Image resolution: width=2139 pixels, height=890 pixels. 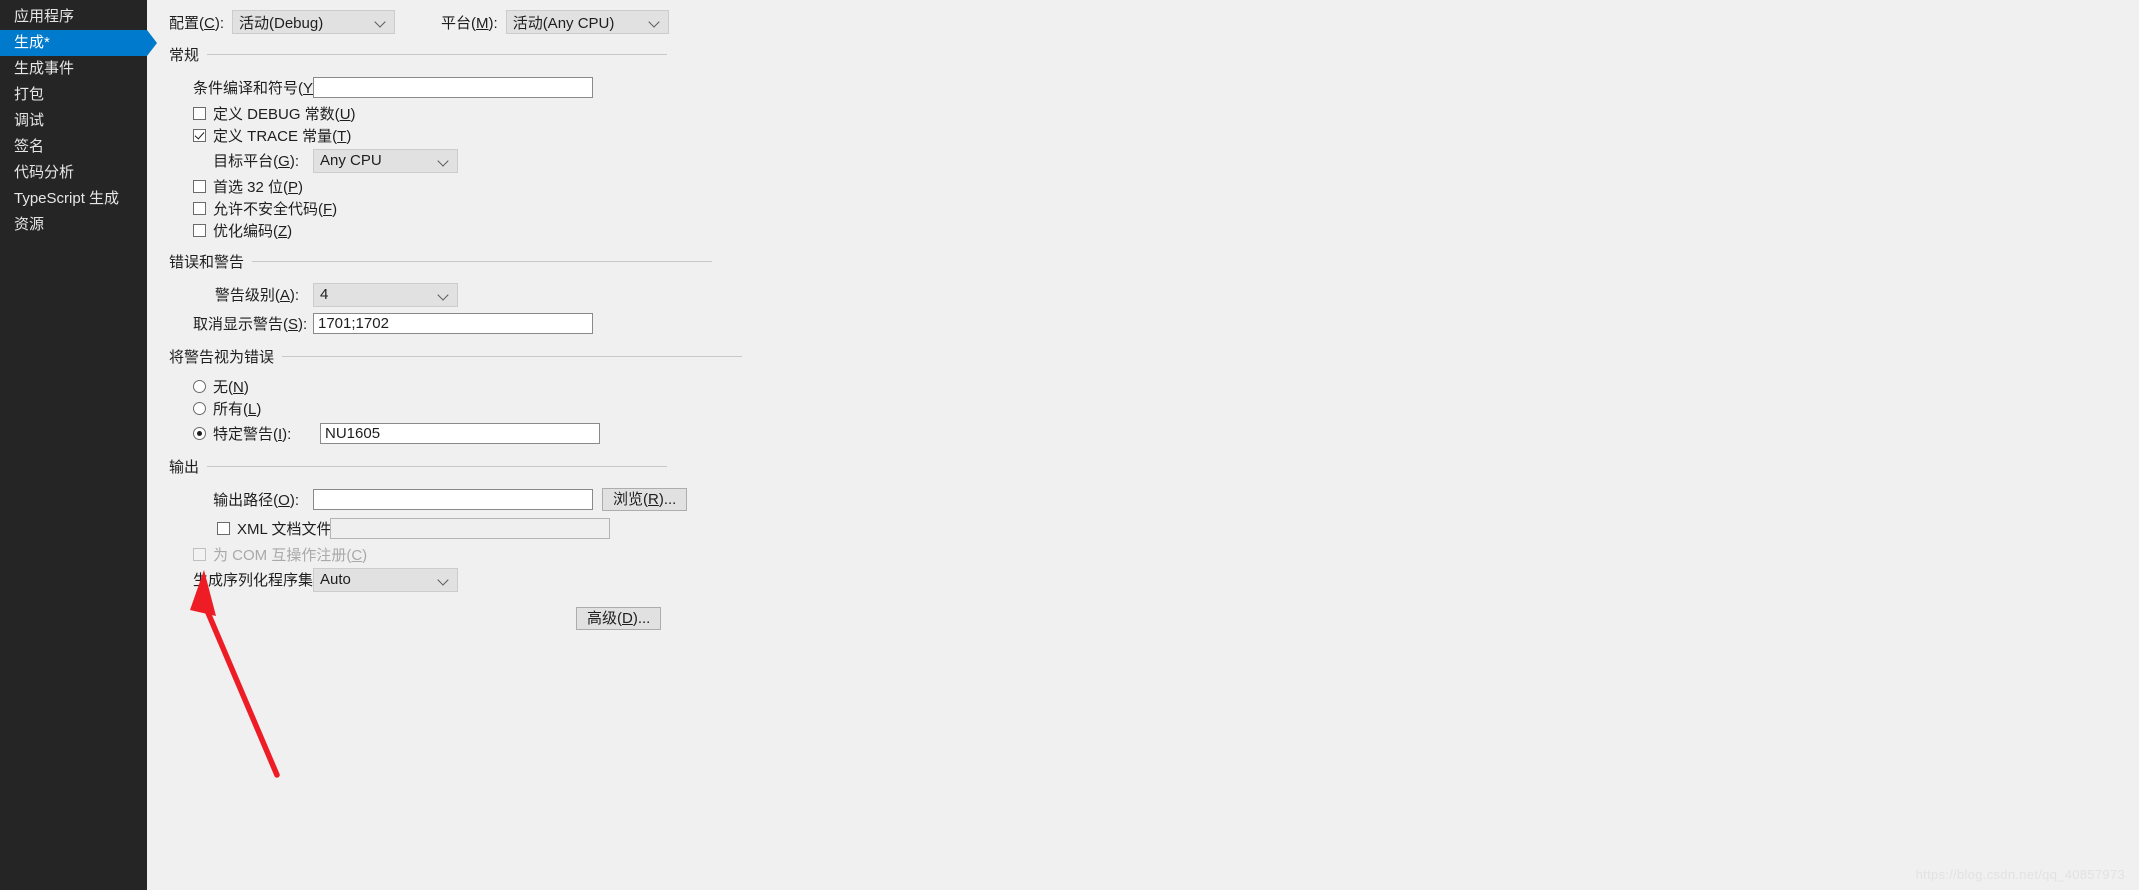 What do you see at coordinates (1154, 186) in the screenshot?
I see `prefer-32bit-checkbox-row: 首选 32 位(P)` at bounding box center [1154, 186].